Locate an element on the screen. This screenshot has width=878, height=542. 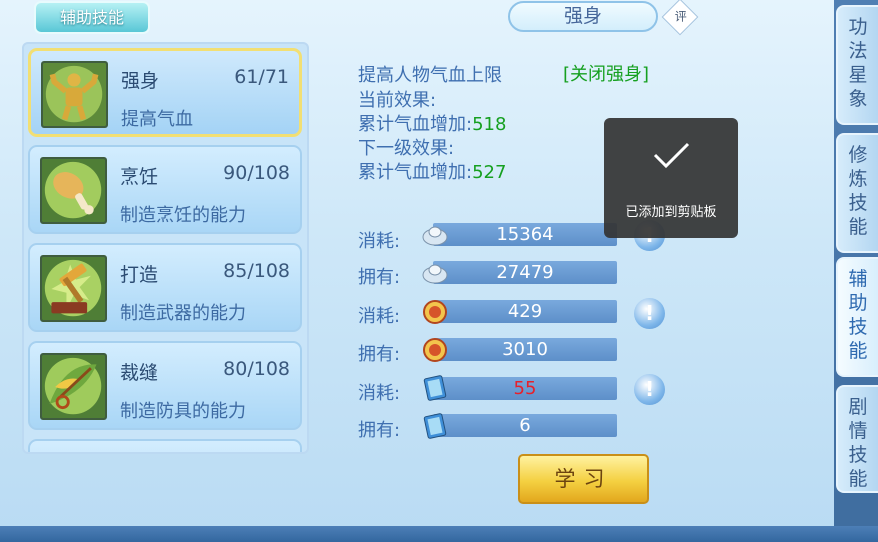
next-effect: 累计气血增加:527 is located at coordinates (432, 172).